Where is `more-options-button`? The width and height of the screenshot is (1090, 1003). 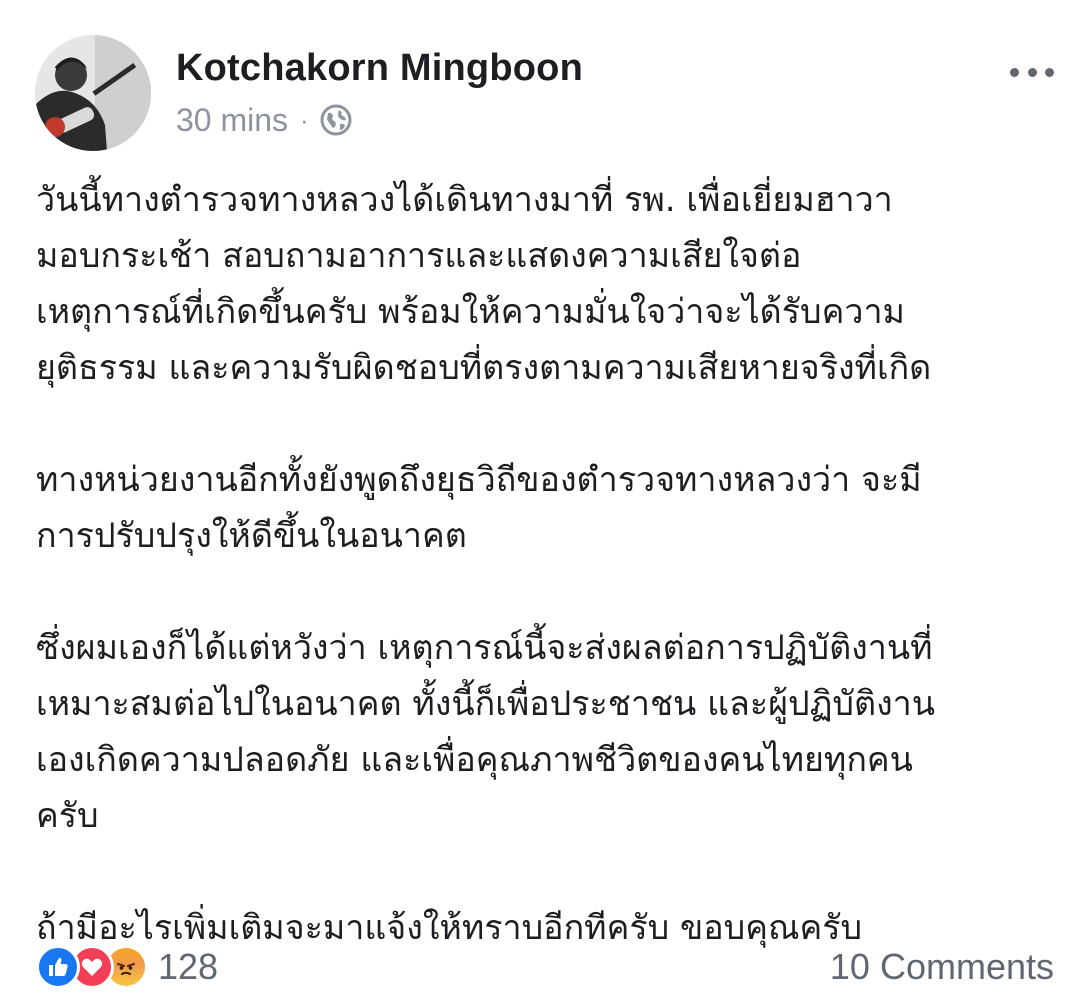
more-options-button is located at coordinates (1032, 72).